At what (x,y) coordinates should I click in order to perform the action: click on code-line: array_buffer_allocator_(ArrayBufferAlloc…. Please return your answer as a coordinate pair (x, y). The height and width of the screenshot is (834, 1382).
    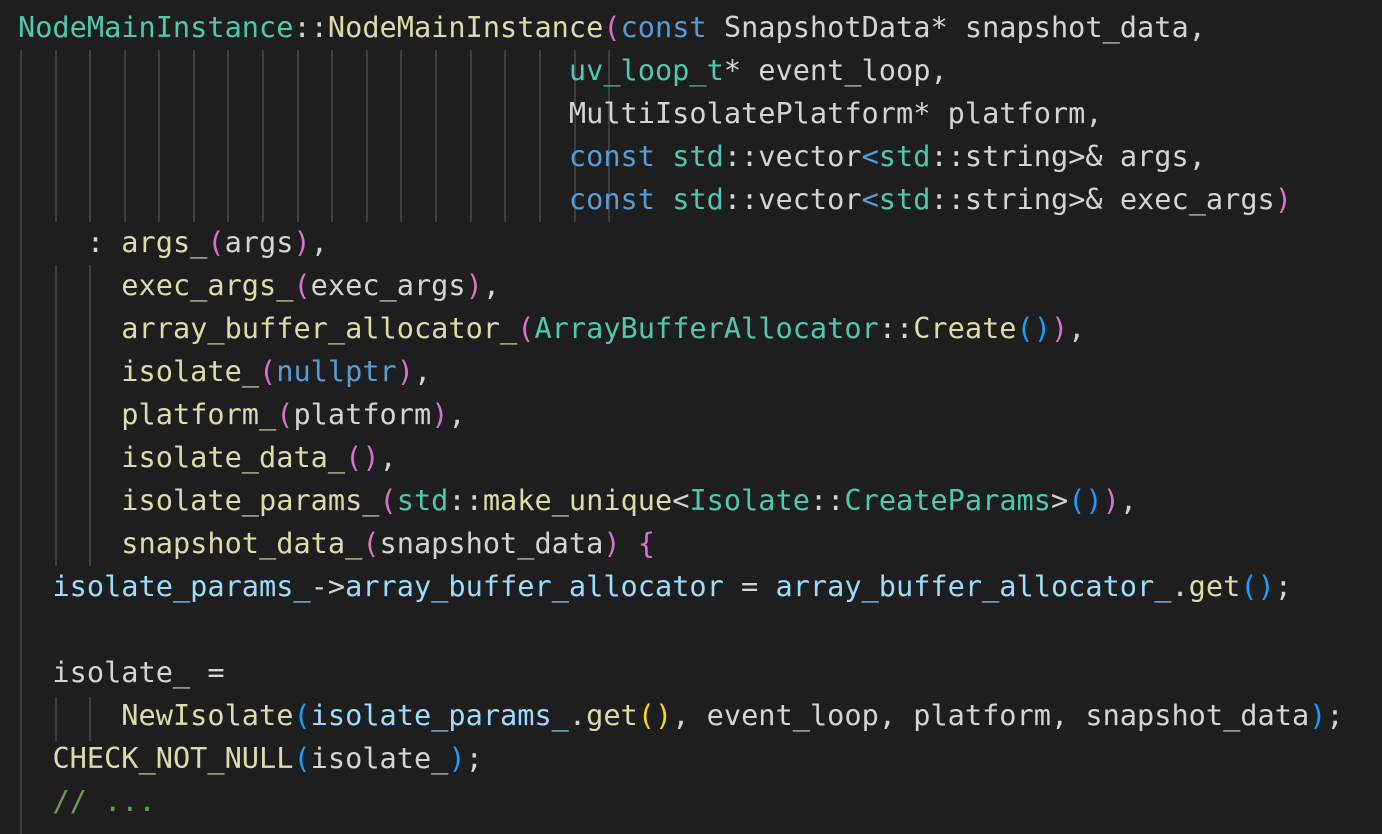
    Looking at the image, I should click on (551, 328).